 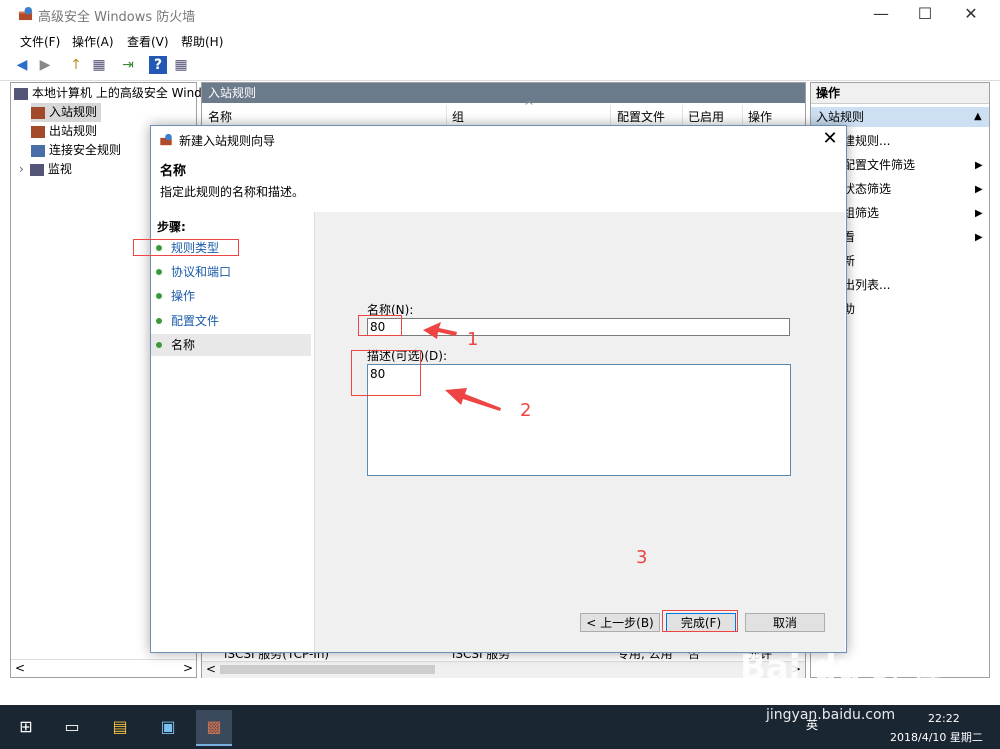 What do you see at coordinates (59, 169) in the screenshot?
I see `tree-item-label: 监视` at bounding box center [59, 169].